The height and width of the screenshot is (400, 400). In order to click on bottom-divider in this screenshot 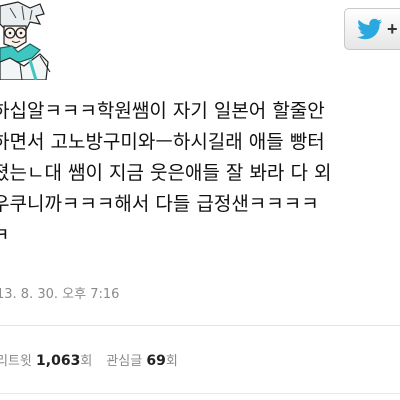, I will do `click(200, 393)`.